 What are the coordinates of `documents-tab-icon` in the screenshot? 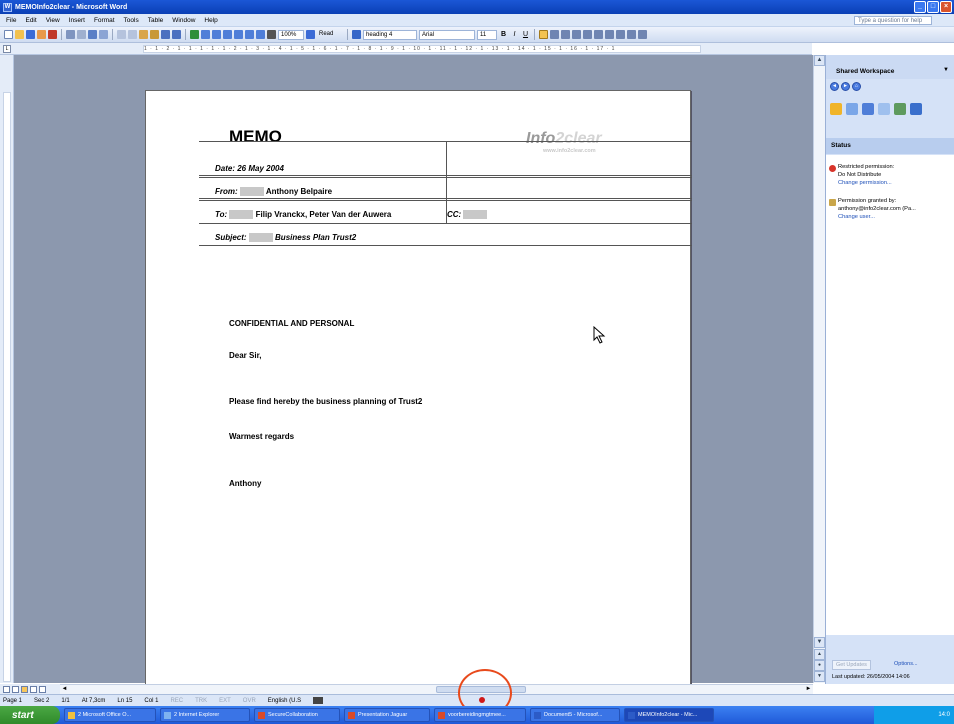 It's located at (884, 109).